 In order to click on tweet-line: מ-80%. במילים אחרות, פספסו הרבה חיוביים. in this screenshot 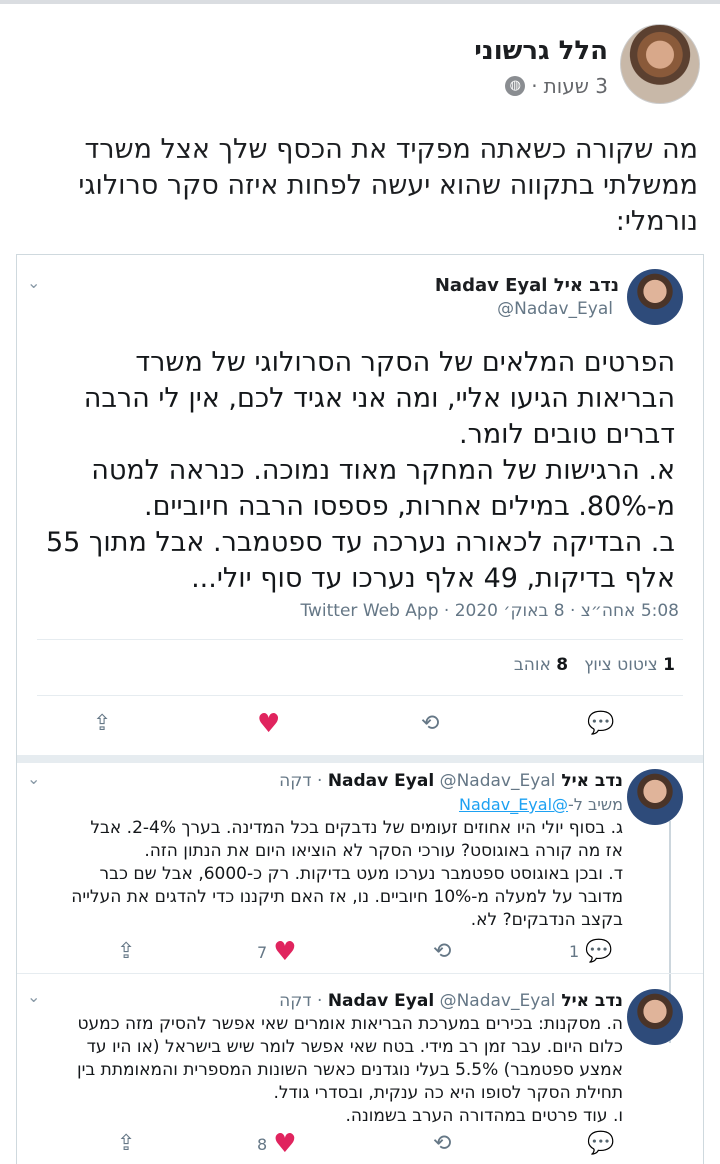, I will do `click(409, 506)`.